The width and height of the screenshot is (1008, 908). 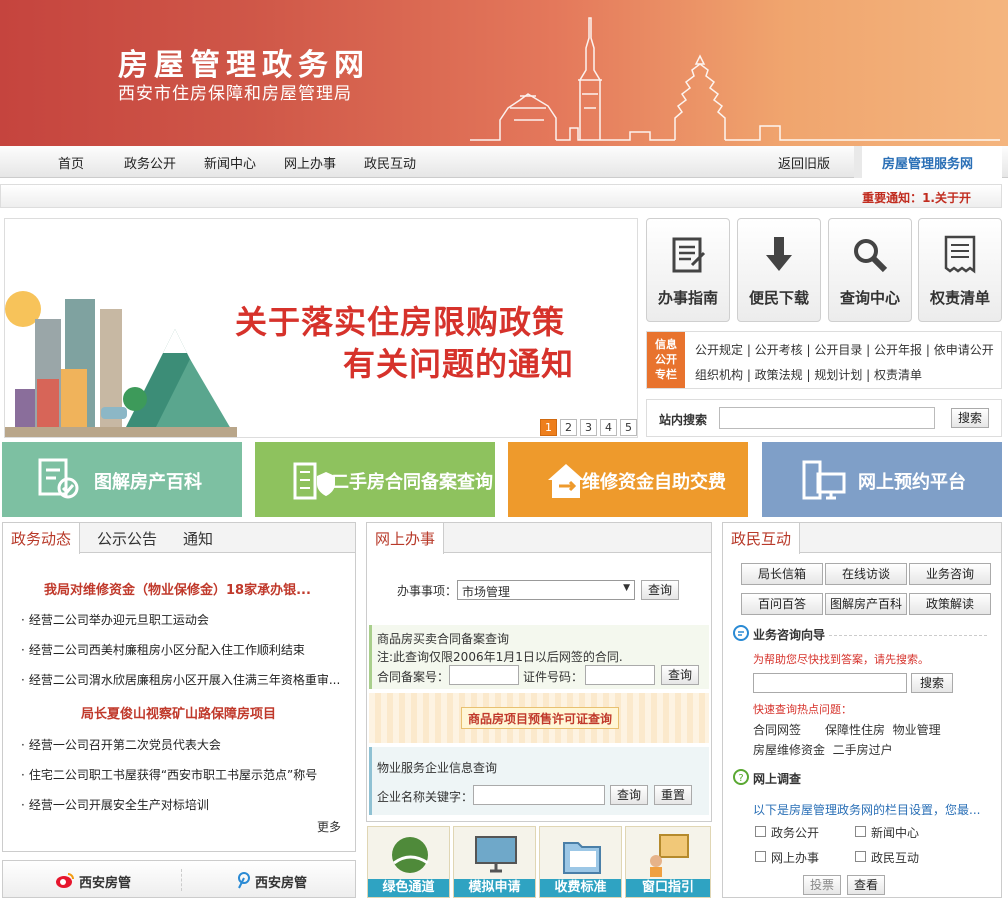 I want to click on hot-questions-row2: 房屋维修资金 二手房过户, so click(x=823, y=749).